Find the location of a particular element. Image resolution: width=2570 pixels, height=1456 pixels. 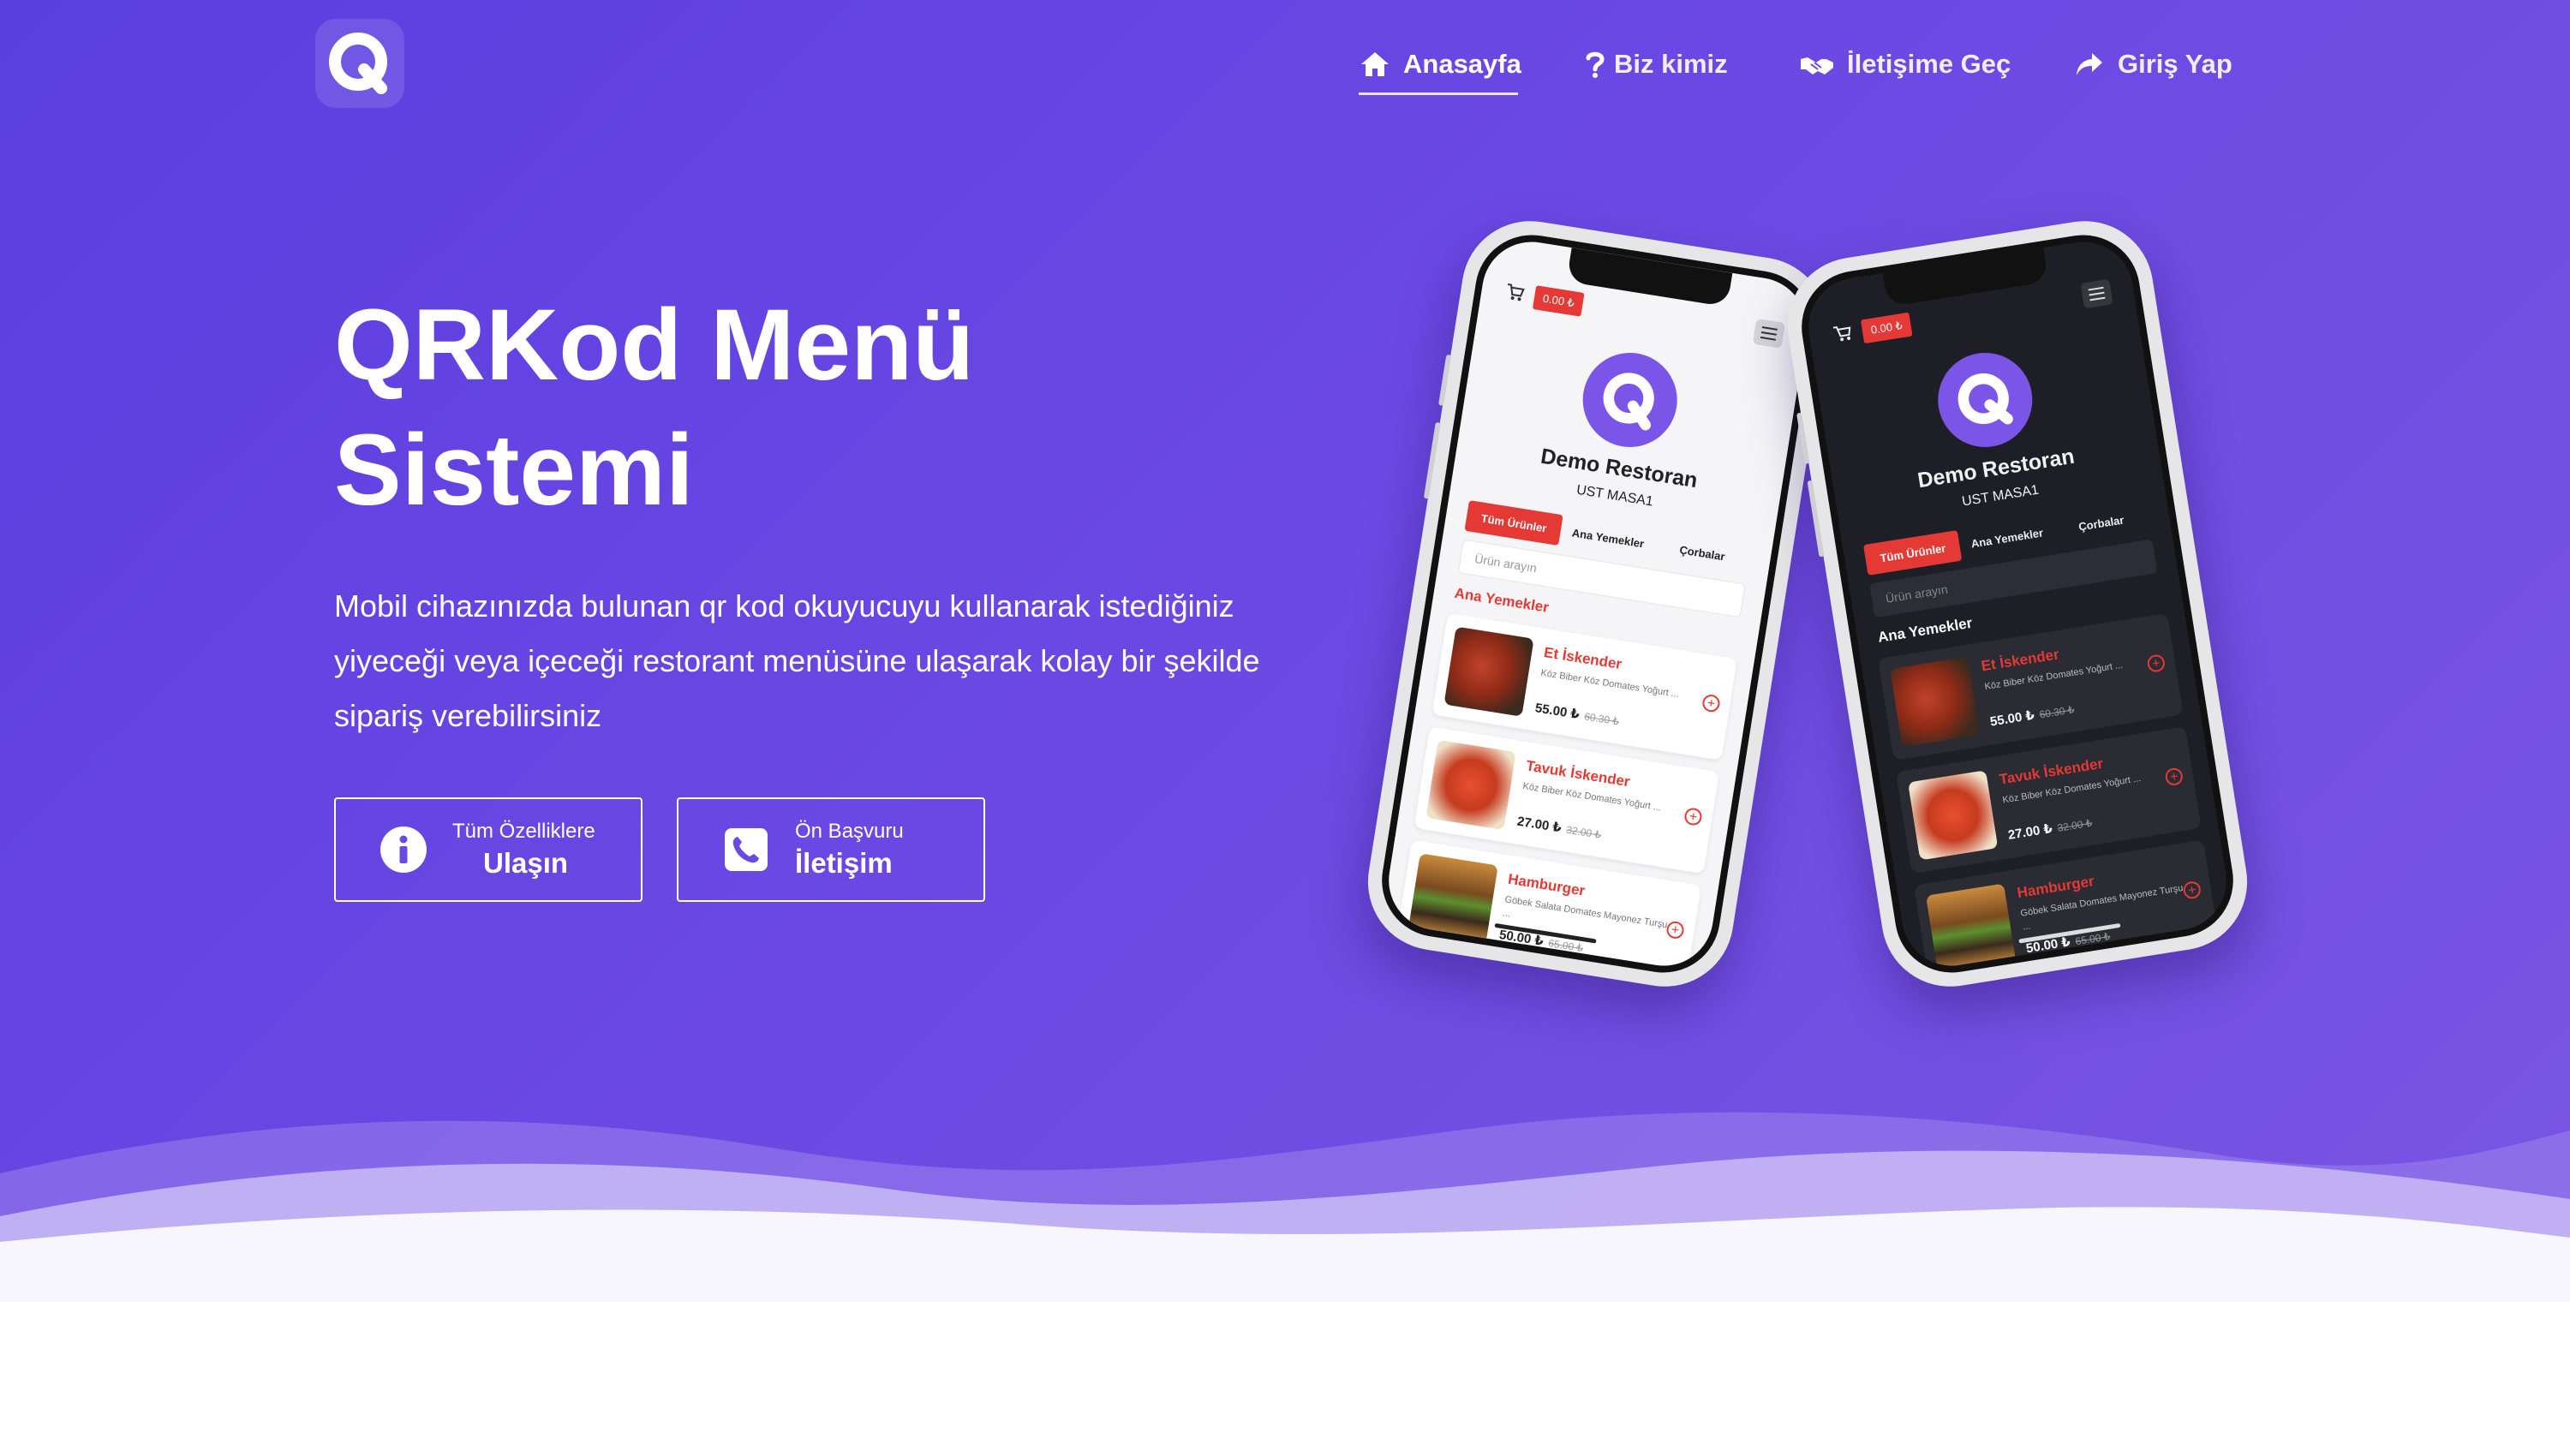

phone-icon is located at coordinates (746, 849).